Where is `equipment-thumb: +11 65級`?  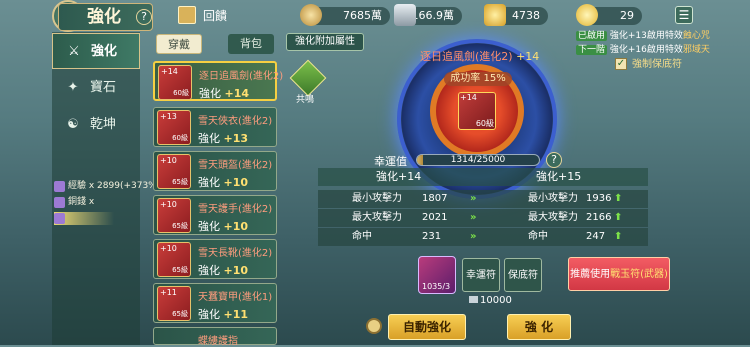 equipment-thumb: +11 65級 is located at coordinates (174, 303).